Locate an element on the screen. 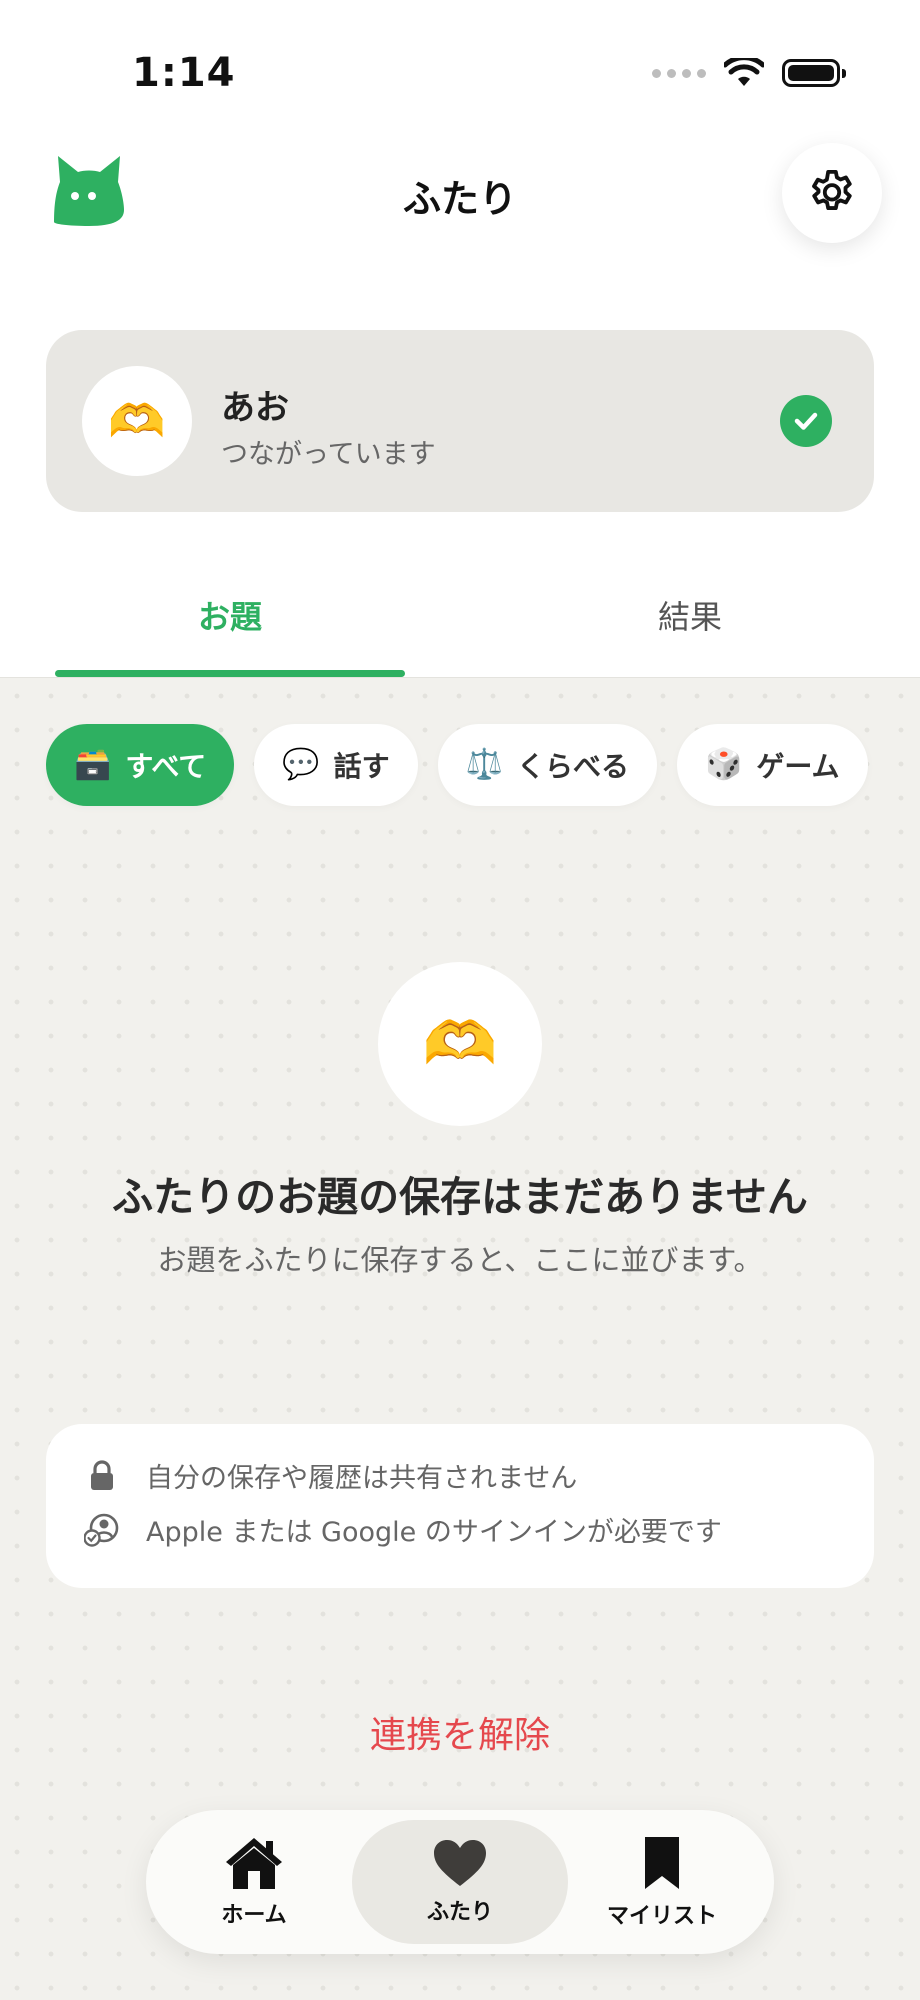 This screenshot has height=2000, width=920. wifi-icon is located at coordinates (744, 72).